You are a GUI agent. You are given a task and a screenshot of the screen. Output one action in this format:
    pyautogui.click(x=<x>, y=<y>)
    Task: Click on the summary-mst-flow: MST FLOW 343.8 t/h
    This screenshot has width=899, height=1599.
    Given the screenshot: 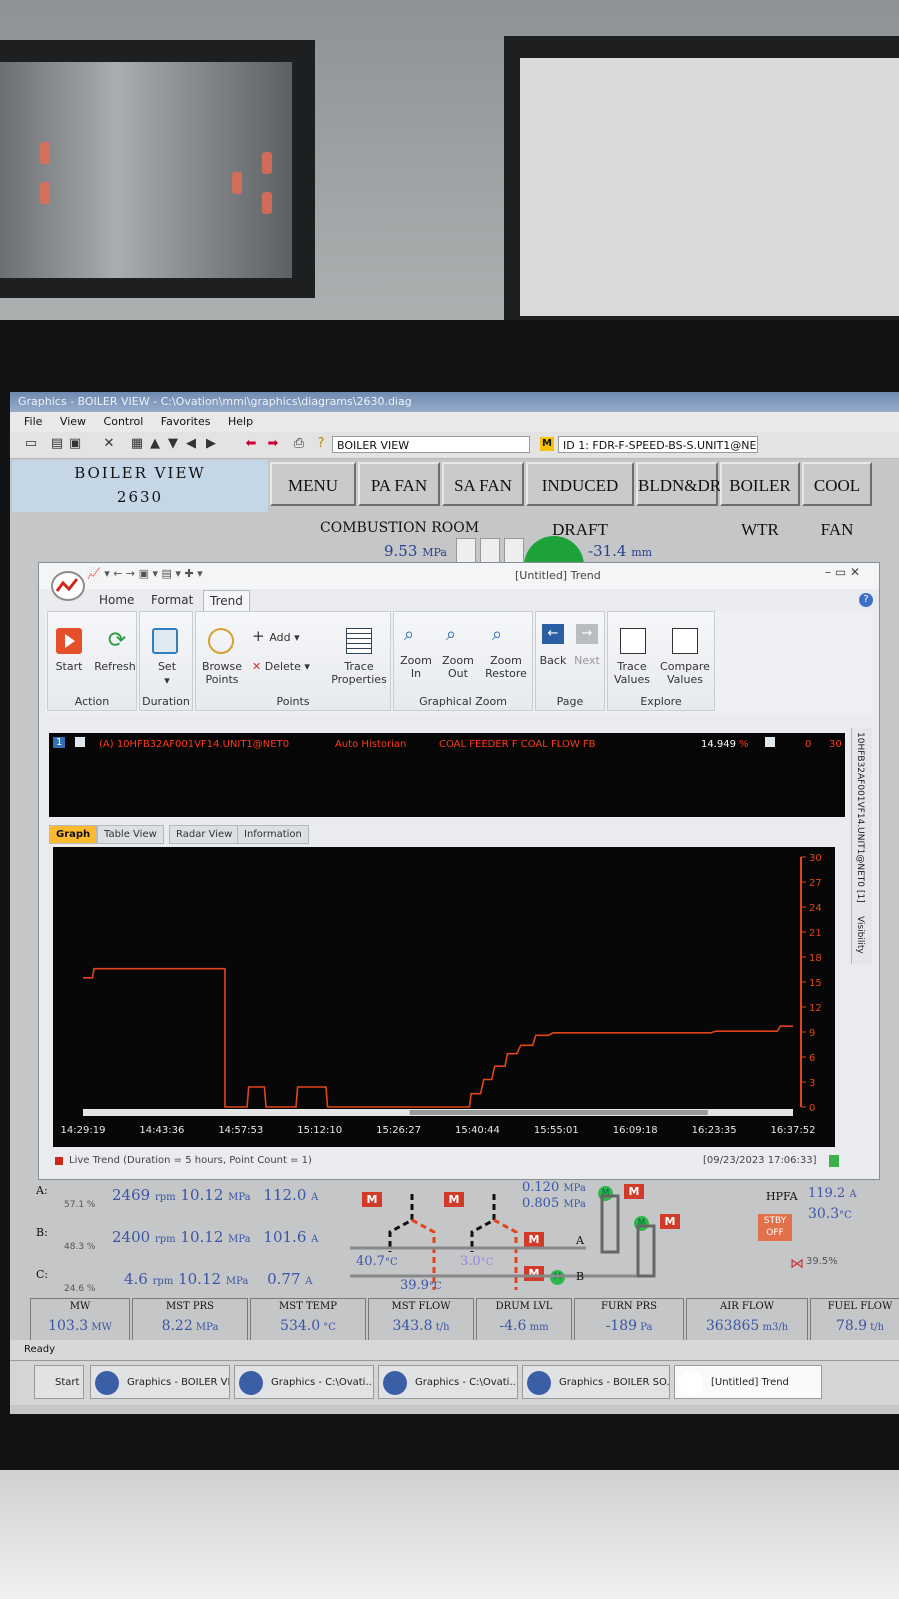 What is the action you would take?
    pyautogui.click(x=421, y=1321)
    